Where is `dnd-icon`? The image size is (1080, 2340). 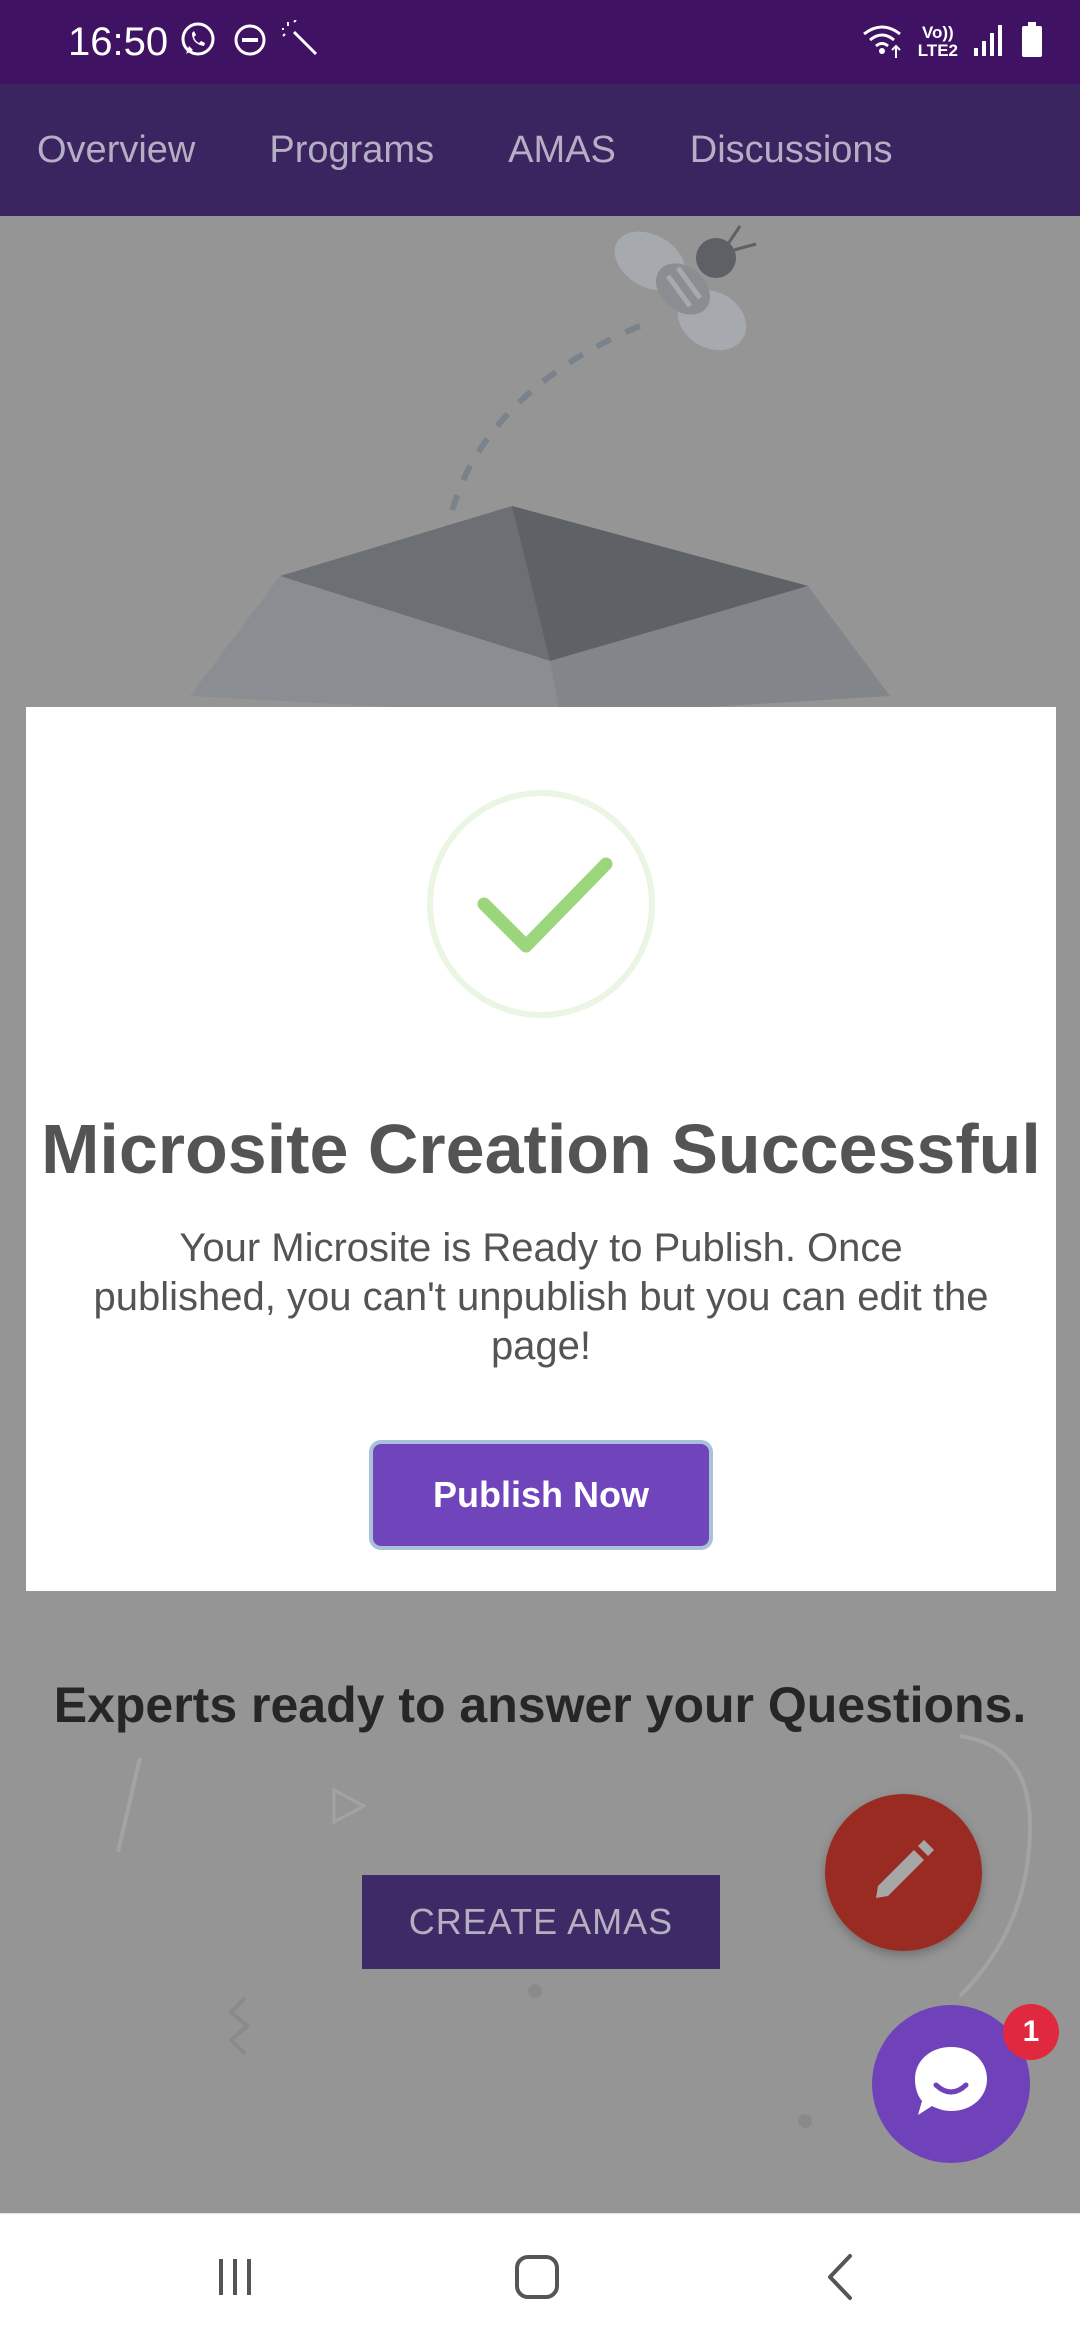
dnd-icon is located at coordinates (250, 42).